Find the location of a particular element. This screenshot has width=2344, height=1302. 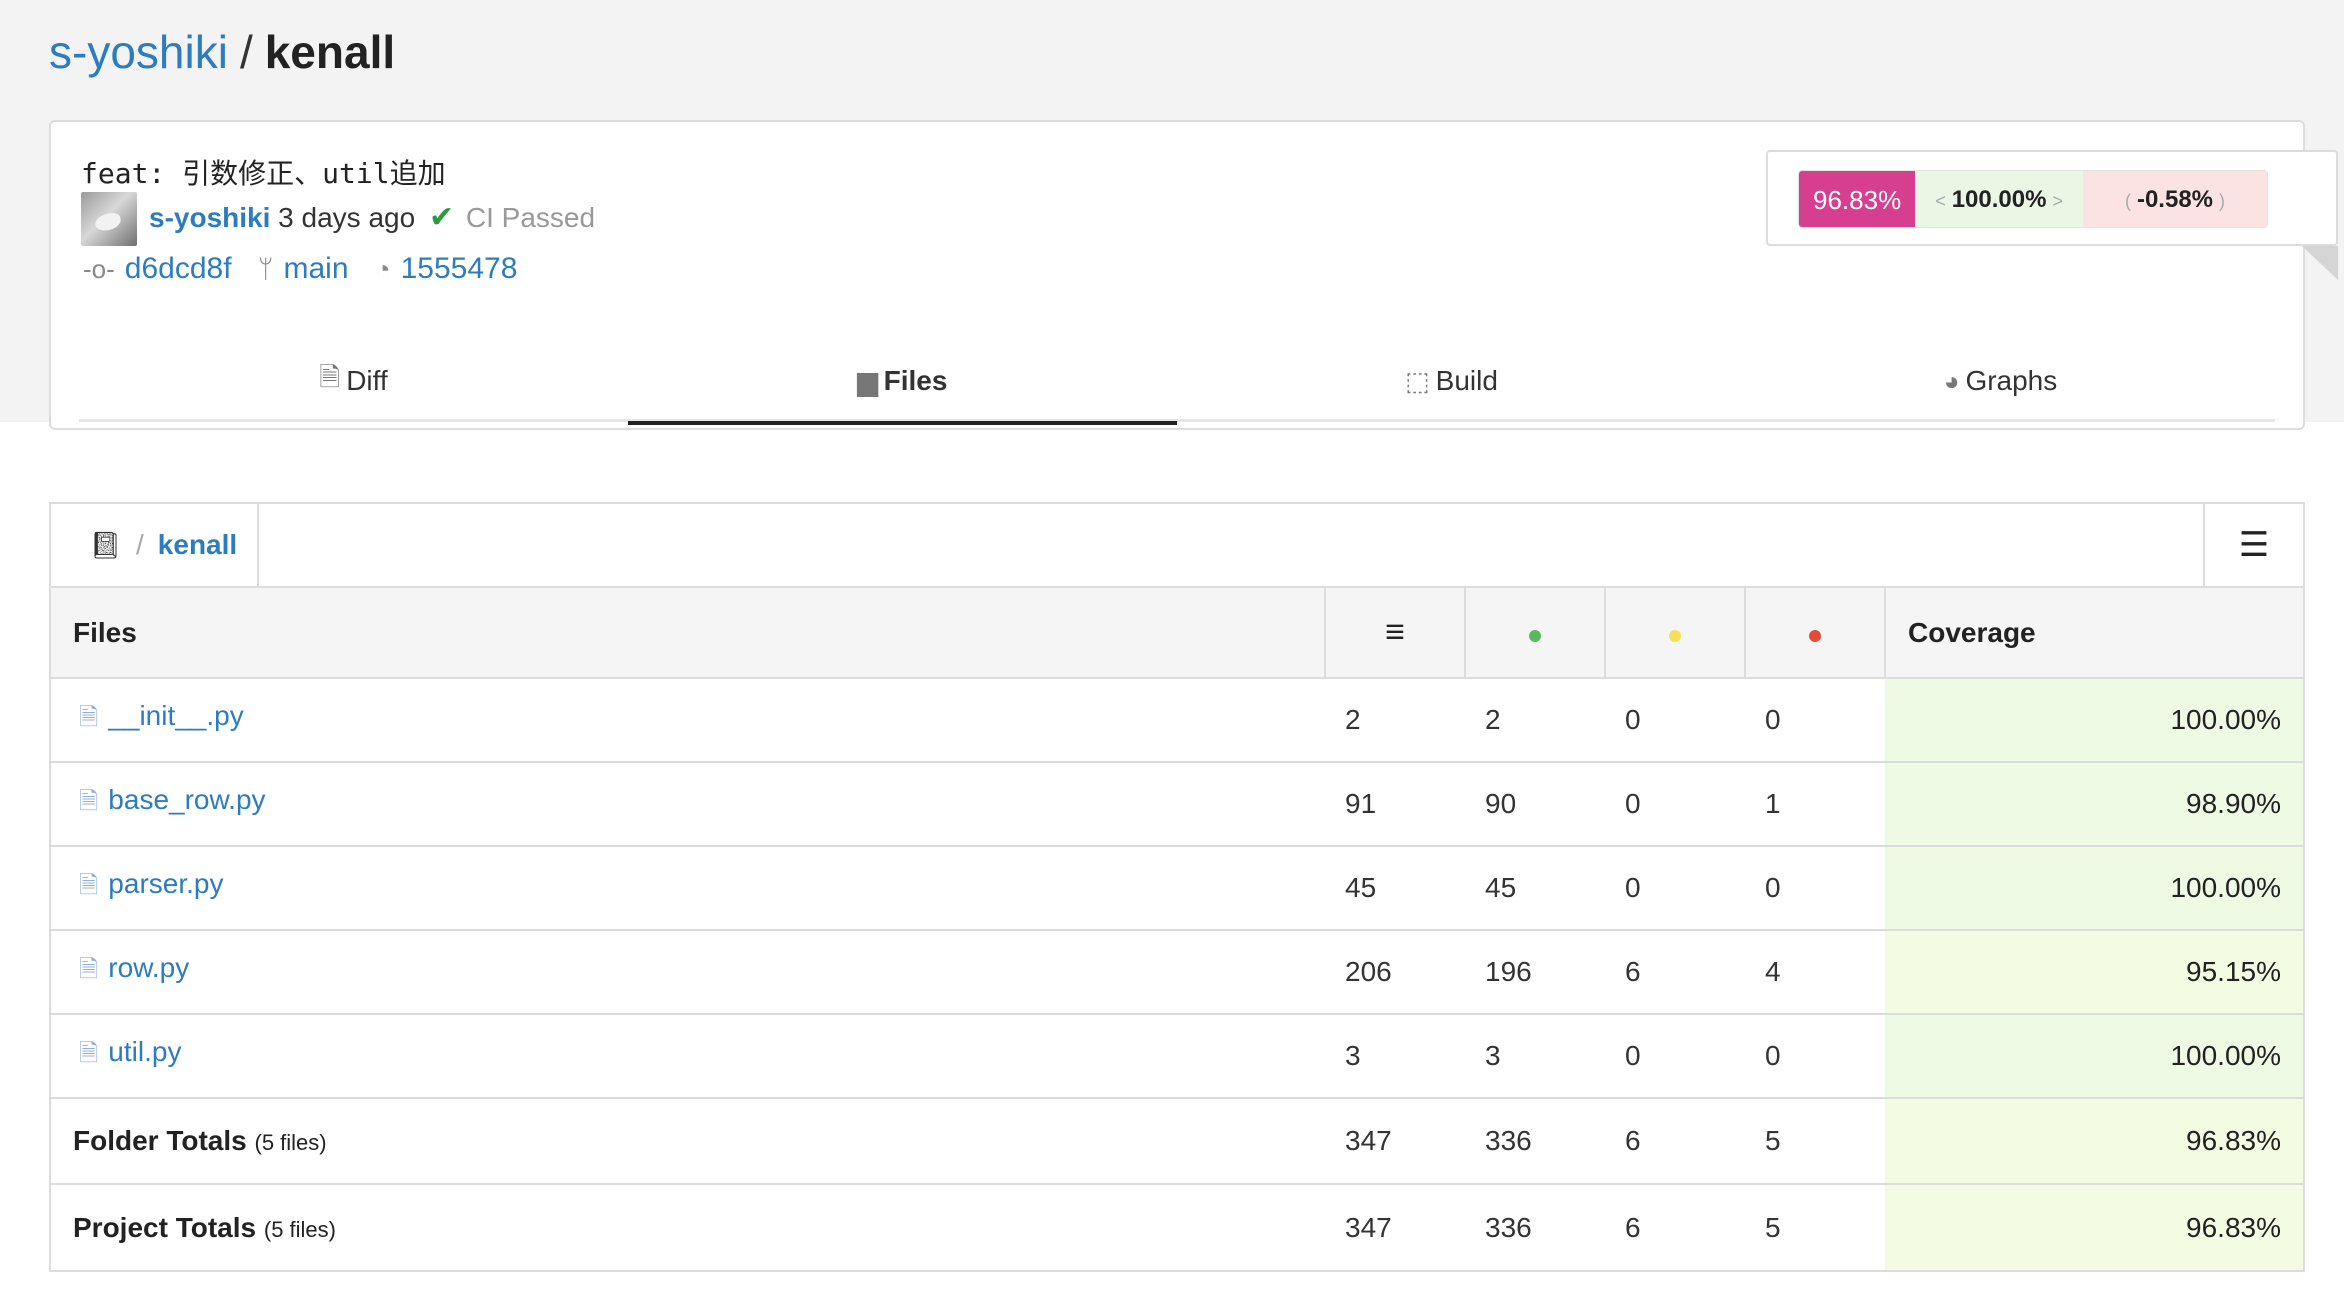

partials-dot-icon is located at coordinates (1675, 635).